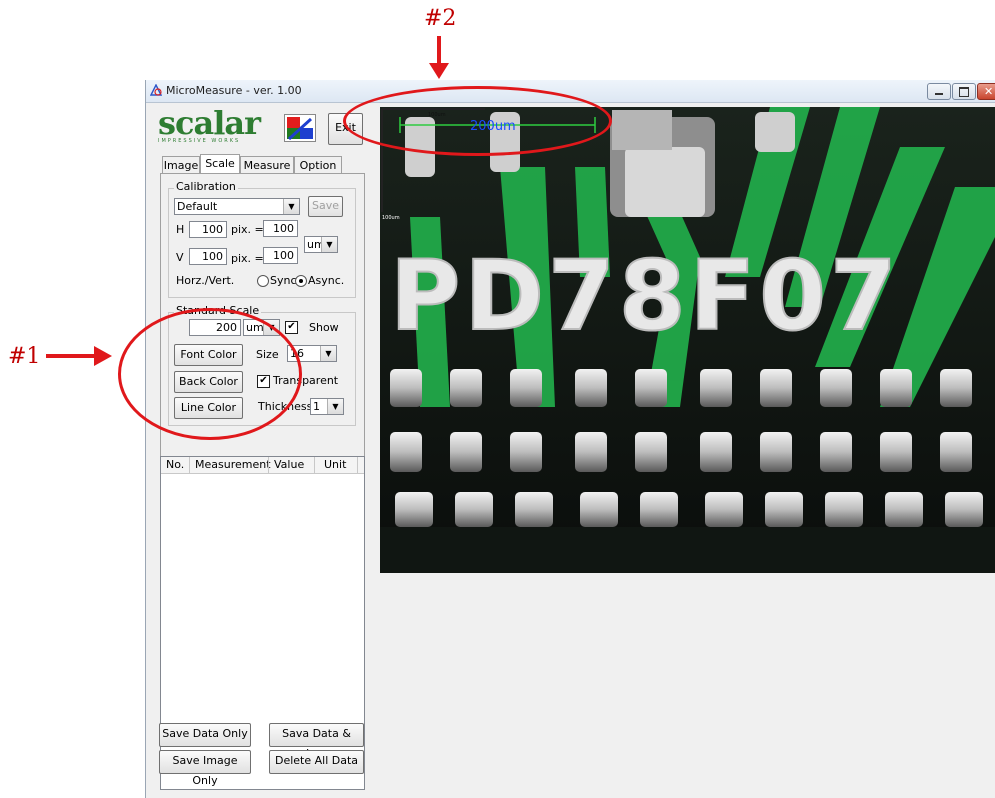 This screenshot has height=798, width=995. What do you see at coordinates (324, 327) in the screenshot?
I see `show-label: Show` at bounding box center [324, 327].